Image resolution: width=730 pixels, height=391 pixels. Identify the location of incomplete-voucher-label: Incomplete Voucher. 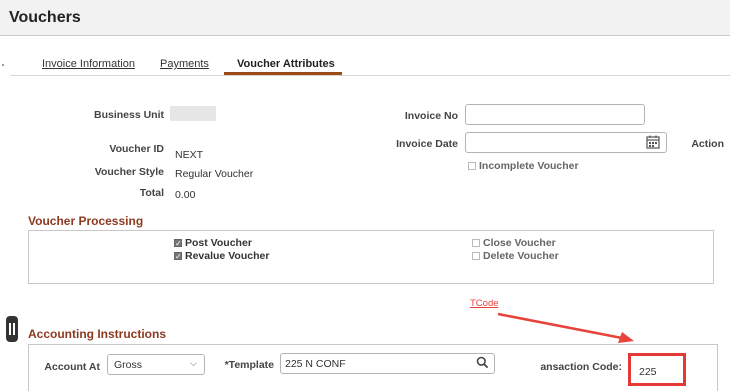
(529, 166).